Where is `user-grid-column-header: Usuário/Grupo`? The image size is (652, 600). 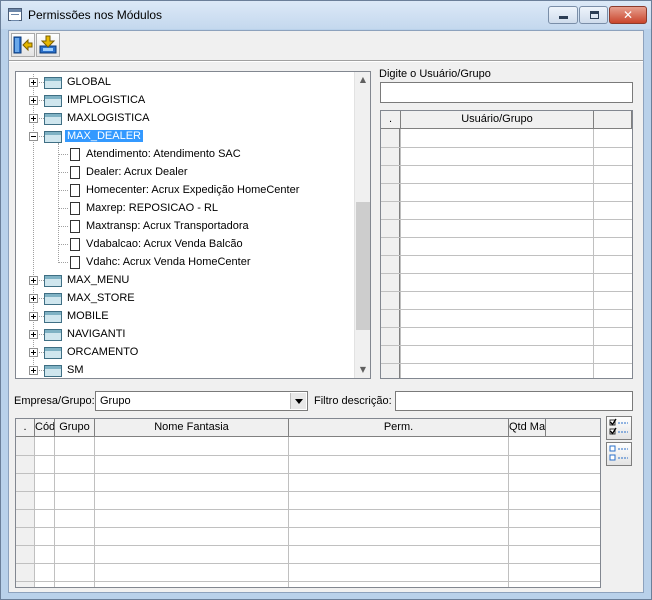
user-grid-column-header: Usuário/Grupo is located at coordinates (497, 120).